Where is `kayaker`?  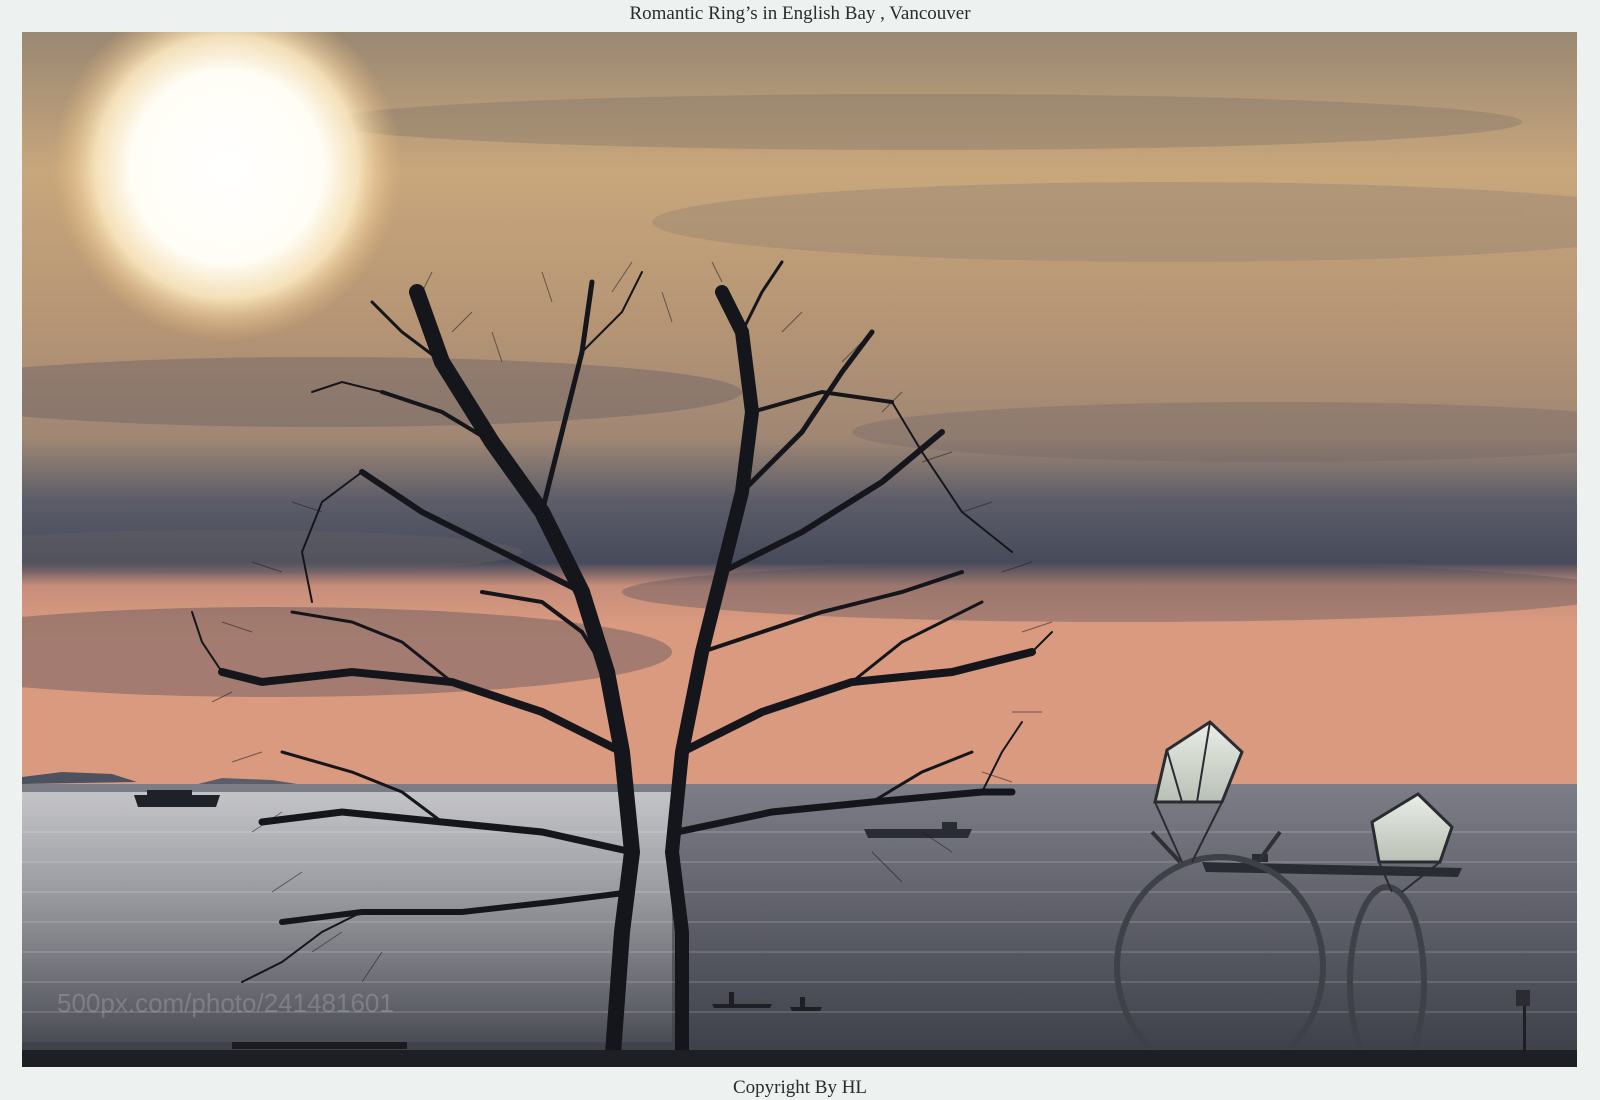 kayaker is located at coordinates (731, 998).